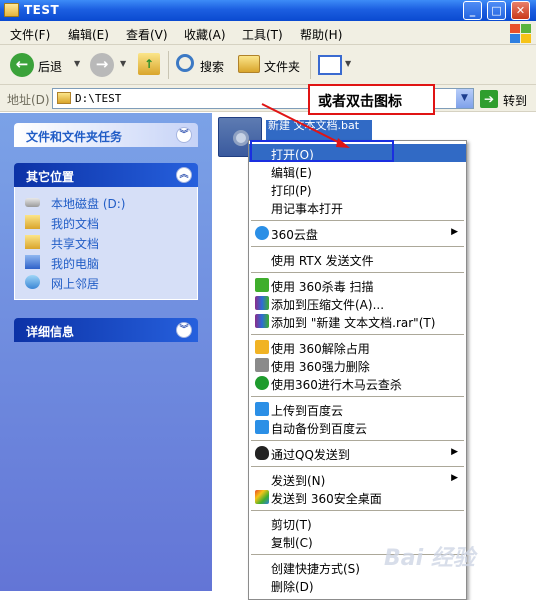 This screenshot has width=536, height=600. Describe the element at coordinates (464, 98) in the screenshot. I see `address-dropdown-icon: ▼` at that location.